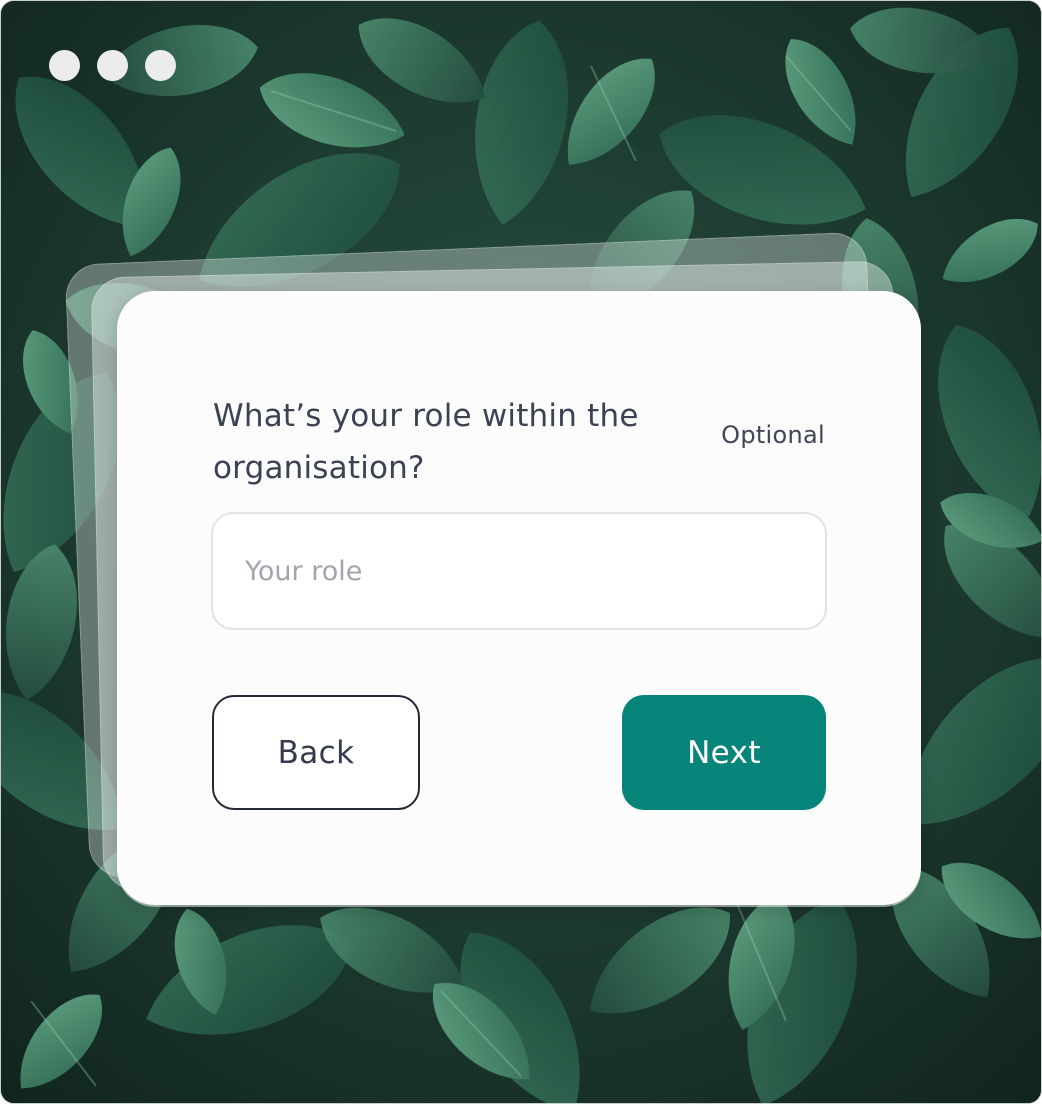 The height and width of the screenshot is (1104, 1042). What do you see at coordinates (724, 752) in the screenshot?
I see `next-button: Next` at bounding box center [724, 752].